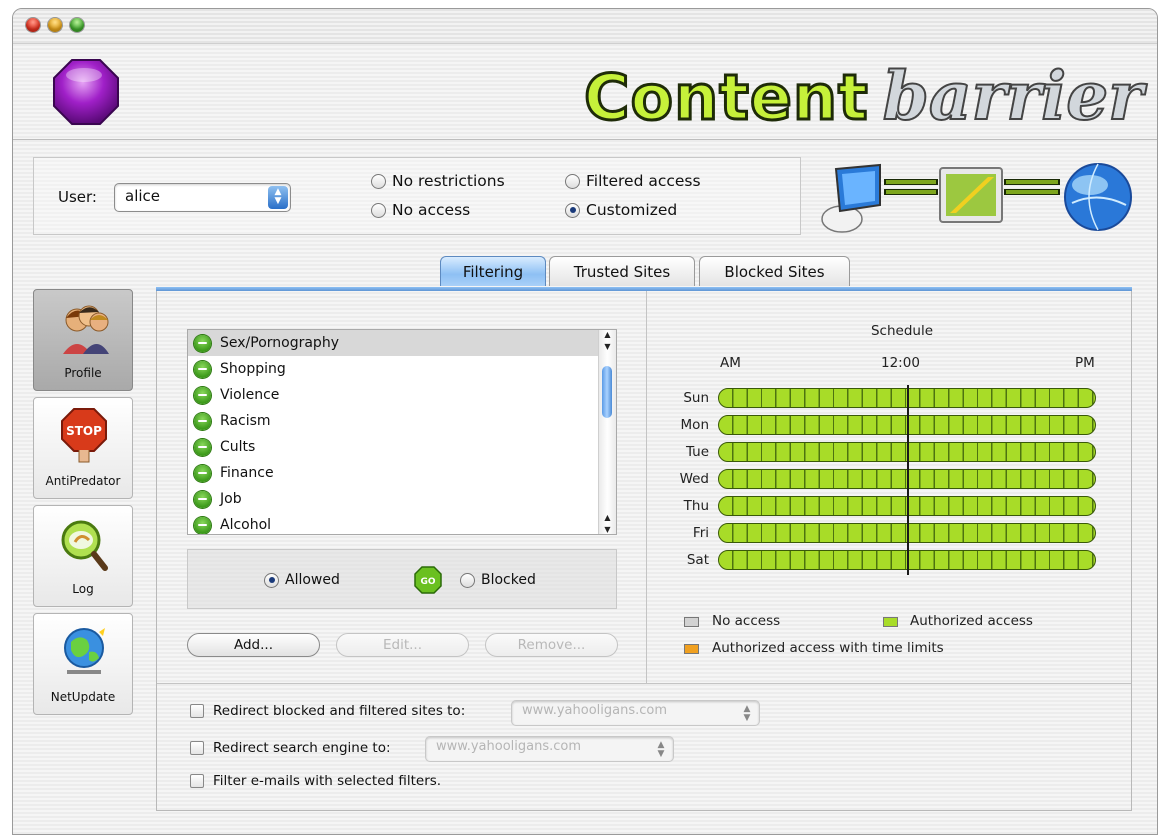 The width and height of the screenshot is (1158, 835). Describe the element at coordinates (621, 210) in the screenshot. I see `radio-customized: Customized` at that location.